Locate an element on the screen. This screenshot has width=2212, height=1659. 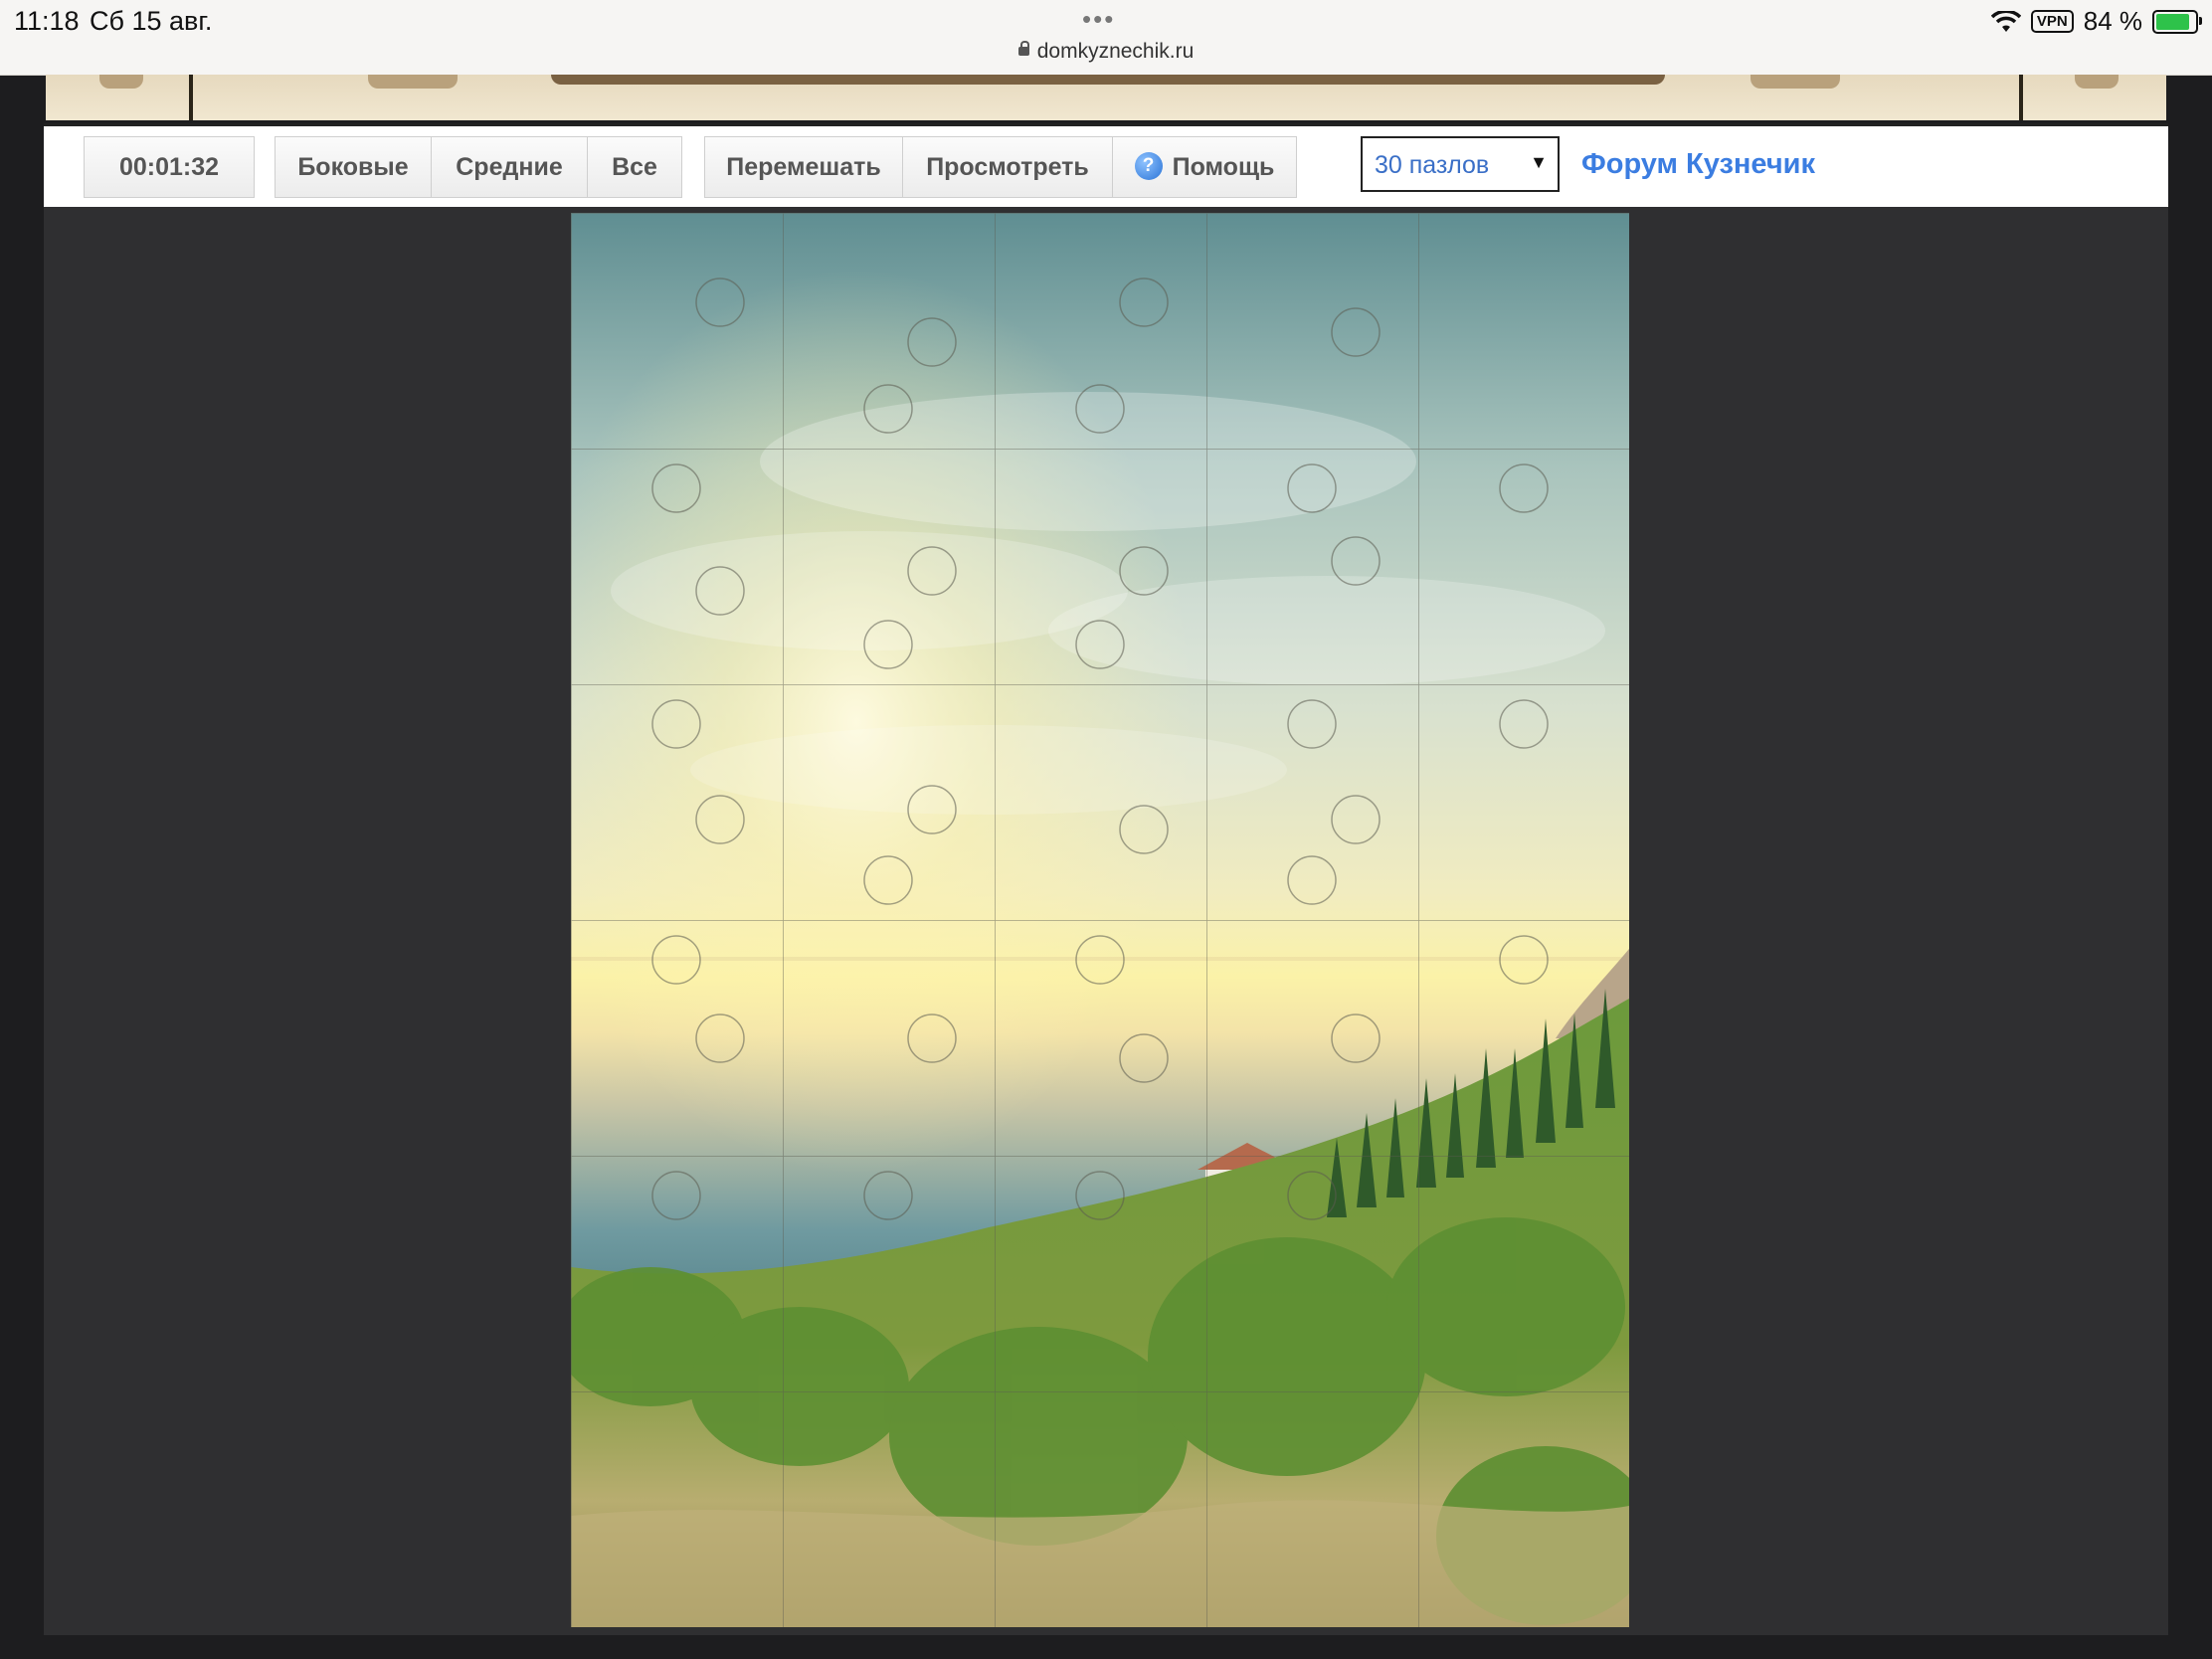
status-date: Сб 15 авг. is located at coordinates (151, 21).